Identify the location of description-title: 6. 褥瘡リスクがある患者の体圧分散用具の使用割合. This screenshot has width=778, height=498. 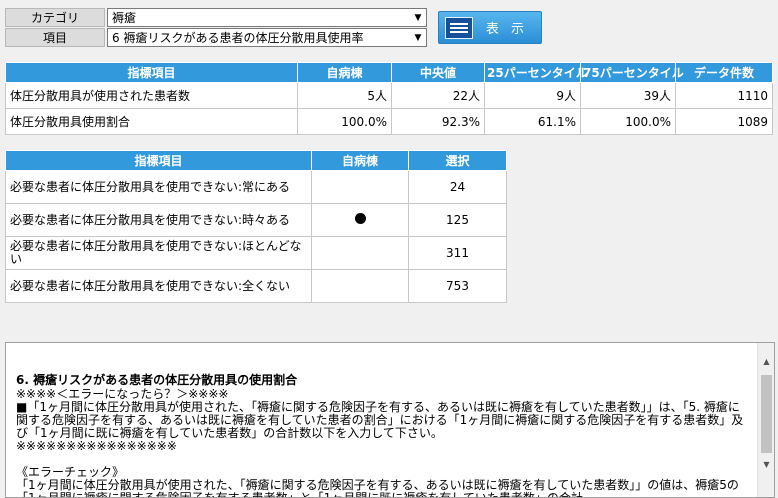
(157, 380).